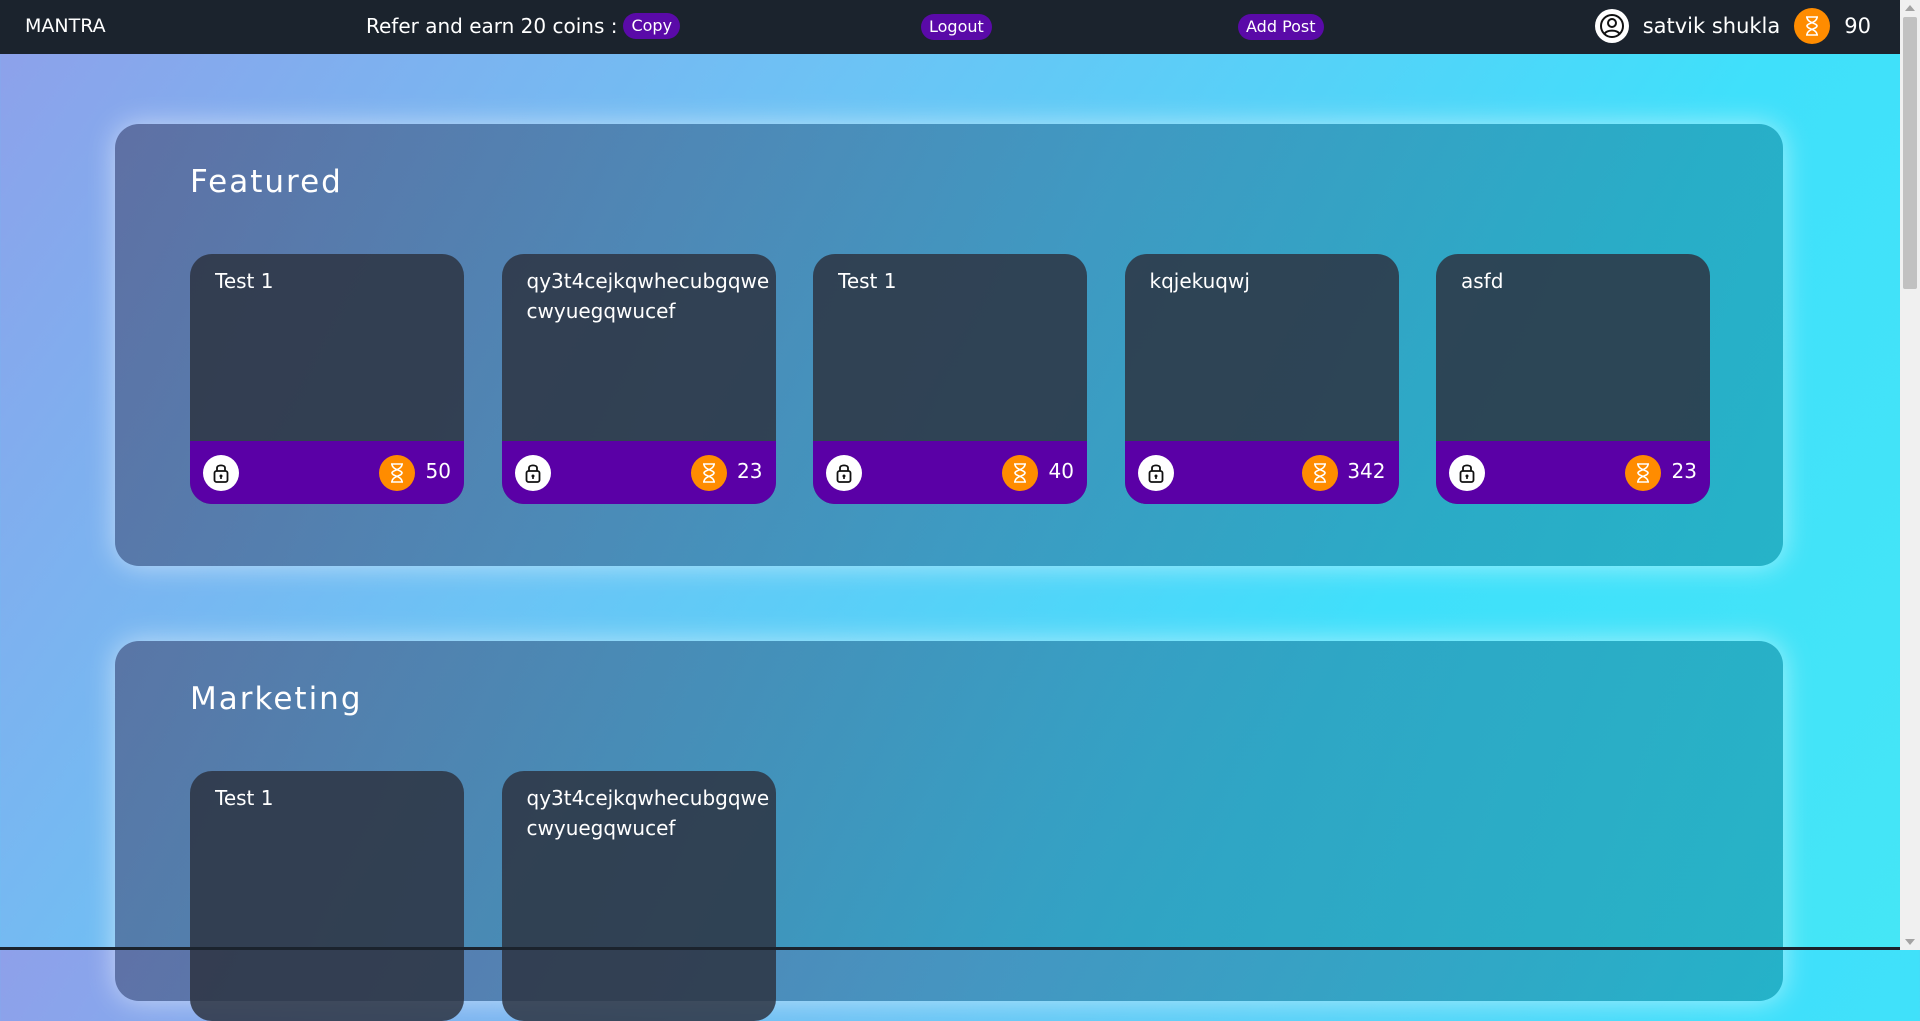  Describe the element at coordinates (1573, 379) in the screenshot. I see `post-card: asfd 23` at that location.